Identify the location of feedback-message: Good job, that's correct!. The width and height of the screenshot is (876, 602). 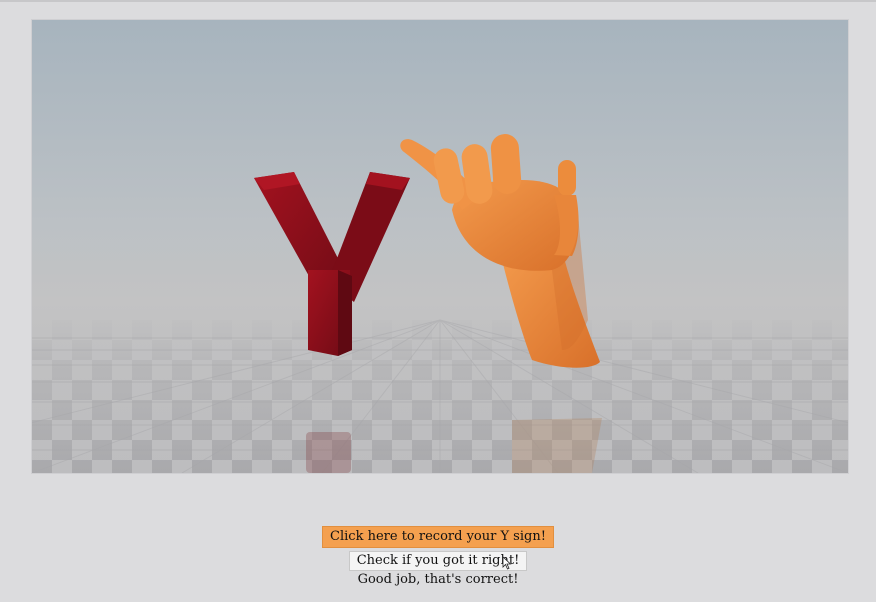
(438, 579).